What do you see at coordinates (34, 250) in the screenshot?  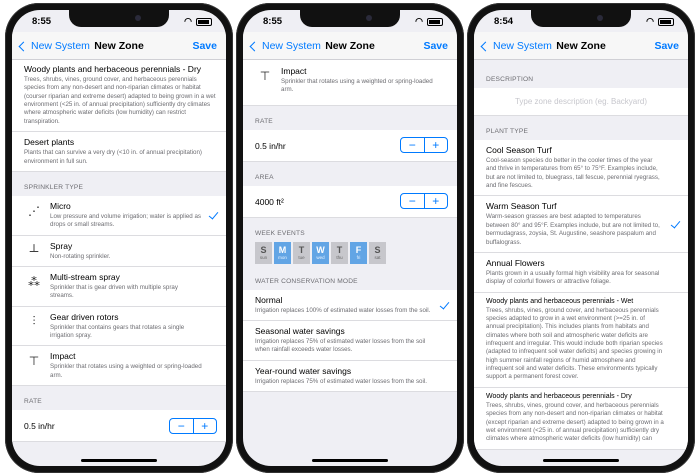 I see `spray-sprinkler-icon: ┴` at bounding box center [34, 250].